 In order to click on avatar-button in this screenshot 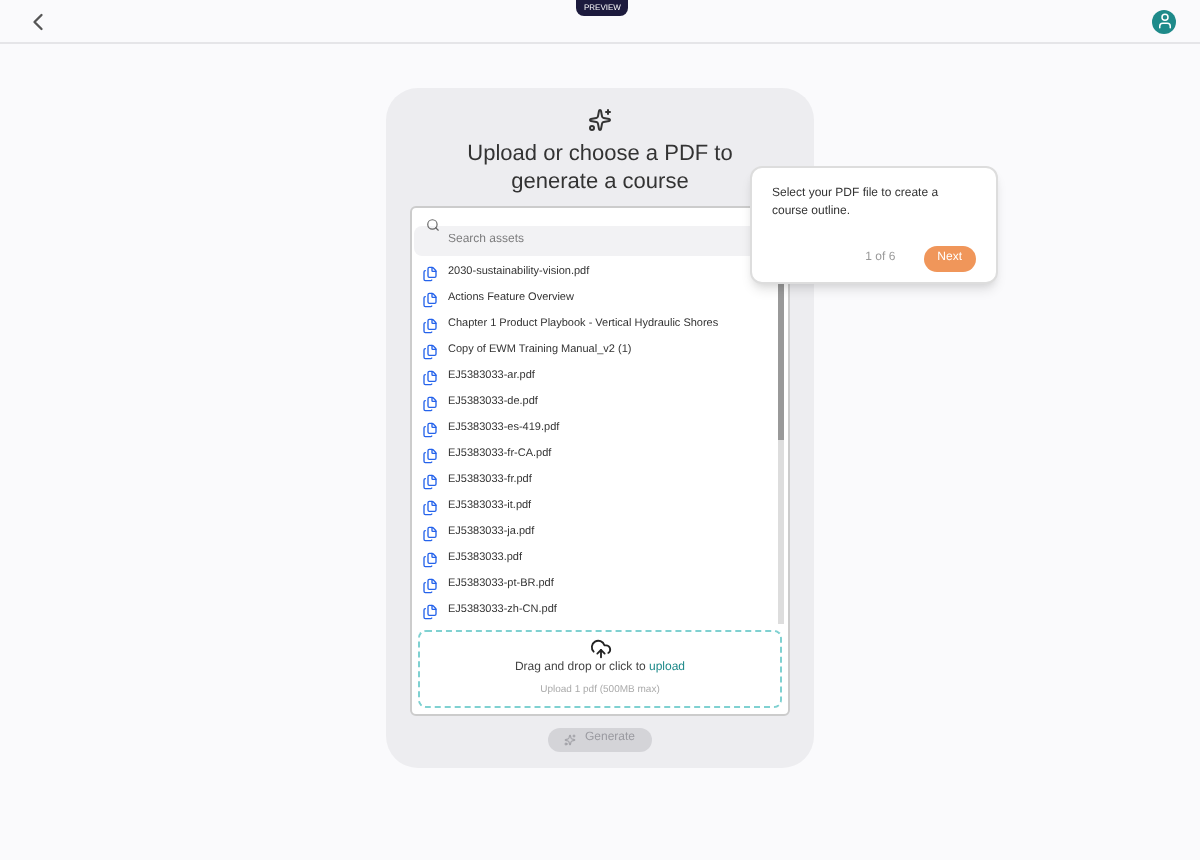, I will do `click(1164, 21)`.